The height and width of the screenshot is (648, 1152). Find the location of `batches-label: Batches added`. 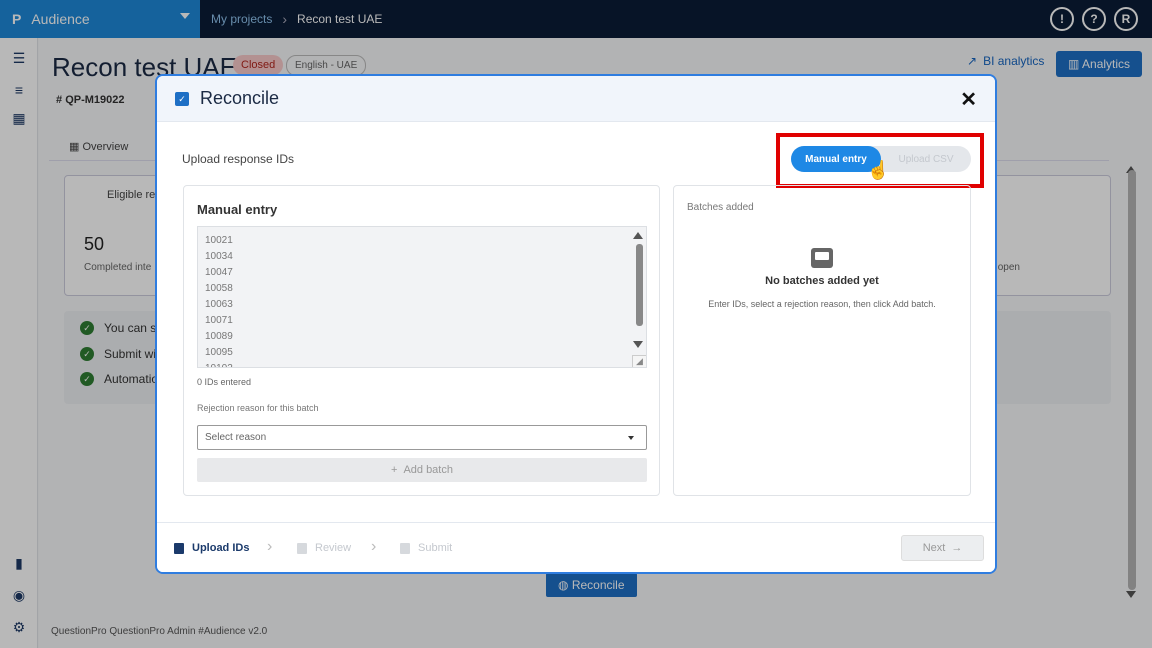

batches-label: Batches added is located at coordinates (720, 207).